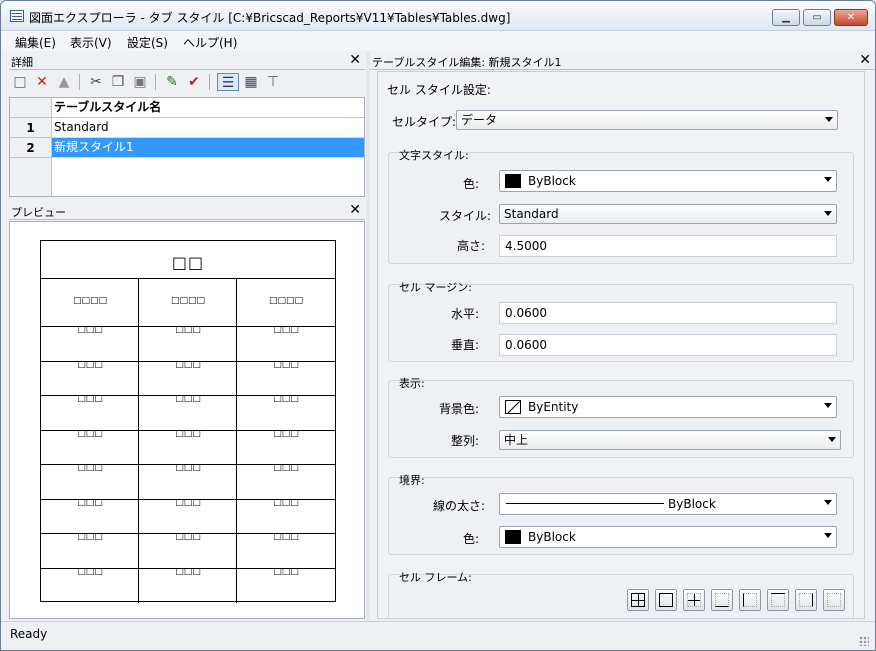  Describe the element at coordinates (670, 440) in the screenshot. I see `alignment-dropdown: 中上` at that location.